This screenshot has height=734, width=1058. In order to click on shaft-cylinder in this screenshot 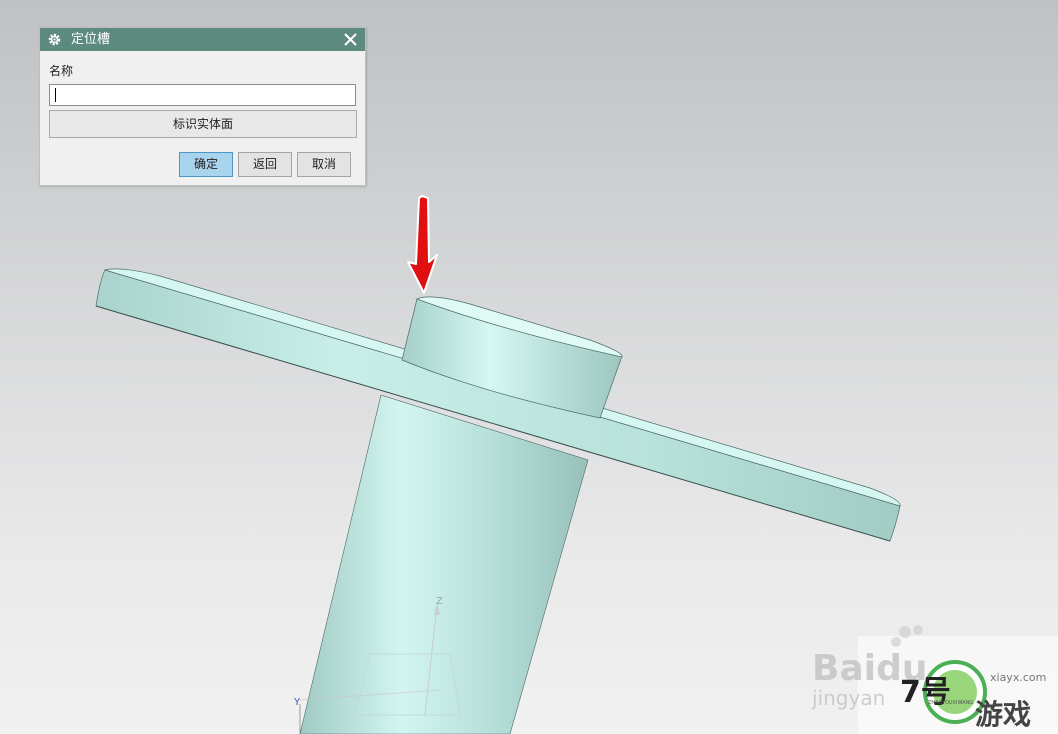, I will do `click(444, 564)`.